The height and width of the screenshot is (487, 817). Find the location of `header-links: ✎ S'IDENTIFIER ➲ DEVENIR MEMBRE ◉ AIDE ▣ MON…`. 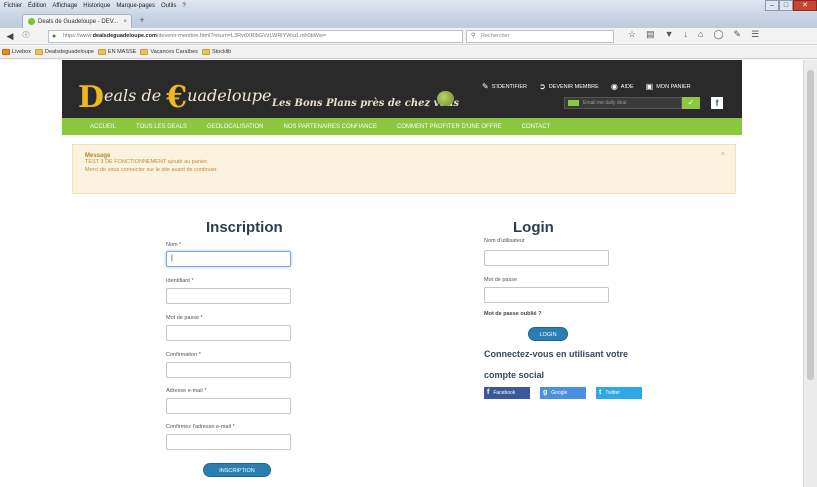

header-links: ✎ S'IDENTIFIER ➲ DEVENIR MEMBRE ◉ AIDE ▣ MON… is located at coordinates (586, 86).